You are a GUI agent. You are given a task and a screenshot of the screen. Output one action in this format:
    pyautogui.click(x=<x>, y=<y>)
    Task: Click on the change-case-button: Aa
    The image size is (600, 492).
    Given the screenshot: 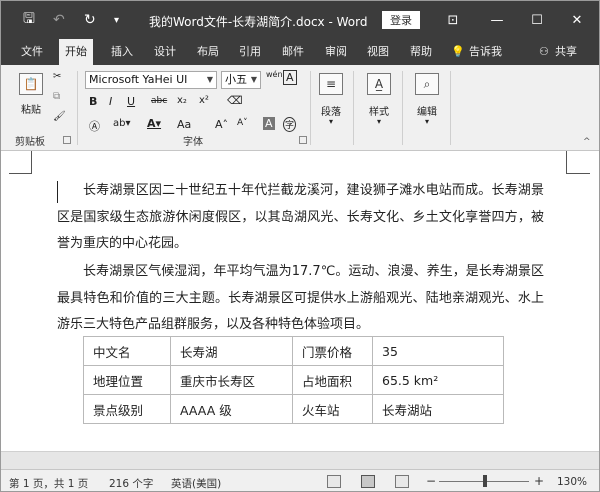 What is the action you would take?
    pyautogui.click(x=184, y=124)
    